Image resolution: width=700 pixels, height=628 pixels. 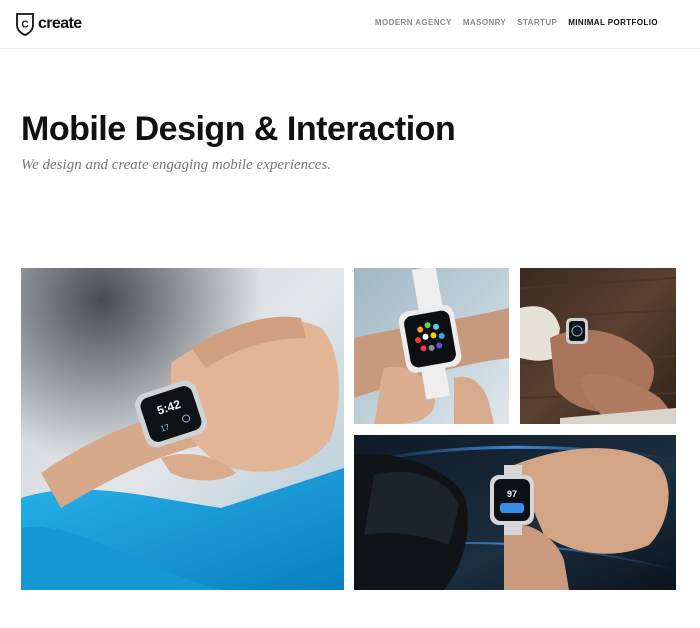 I want to click on gallery-item-wood-table-watch, so click(x=598, y=346).